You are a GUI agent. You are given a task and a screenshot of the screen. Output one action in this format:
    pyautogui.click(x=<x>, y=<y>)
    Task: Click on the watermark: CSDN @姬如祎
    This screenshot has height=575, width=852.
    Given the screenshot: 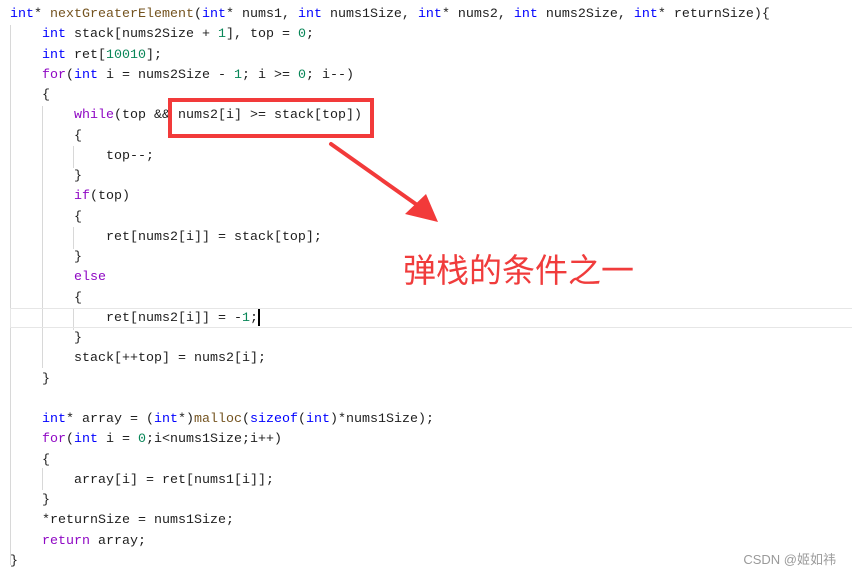 What is the action you would take?
    pyautogui.click(x=789, y=559)
    